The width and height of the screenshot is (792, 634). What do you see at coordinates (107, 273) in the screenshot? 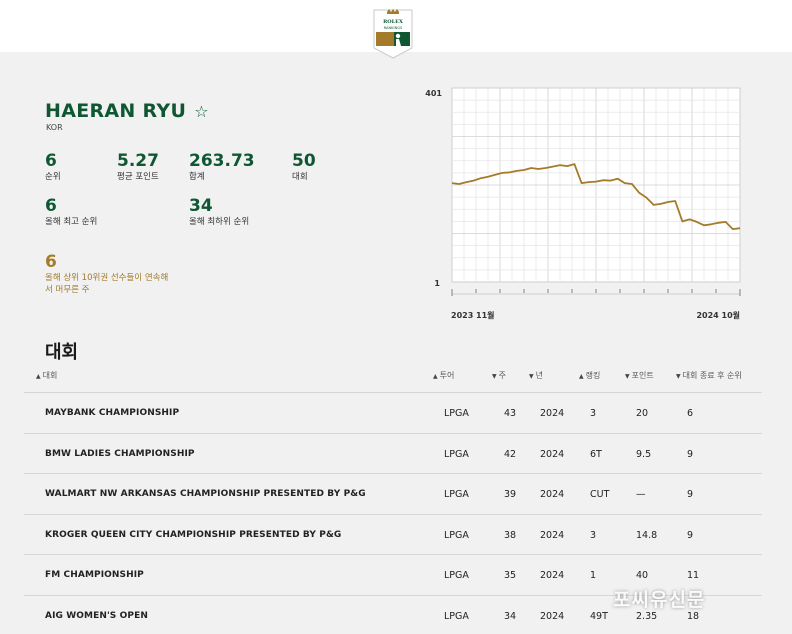
I see `stat-weeks-in-top-10: 6 올해 상위 10위권 선수들이 연속해서 머무른 주` at bounding box center [107, 273].